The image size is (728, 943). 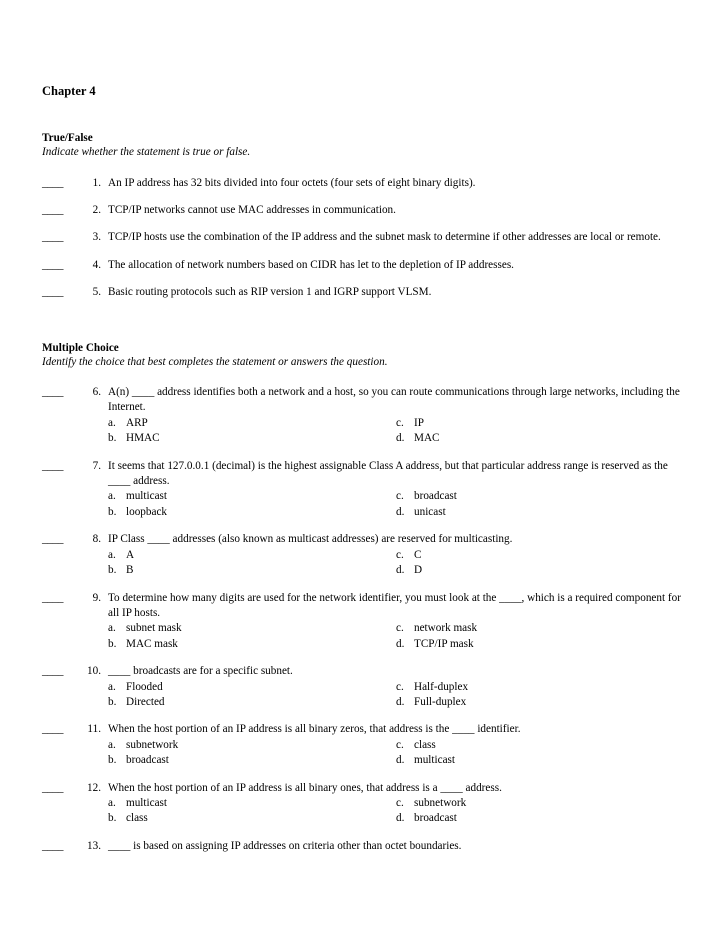 What do you see at coordinates (96, 182) in the screenshot?
I see `question-number: 1.` at bounding box center [96, 182].